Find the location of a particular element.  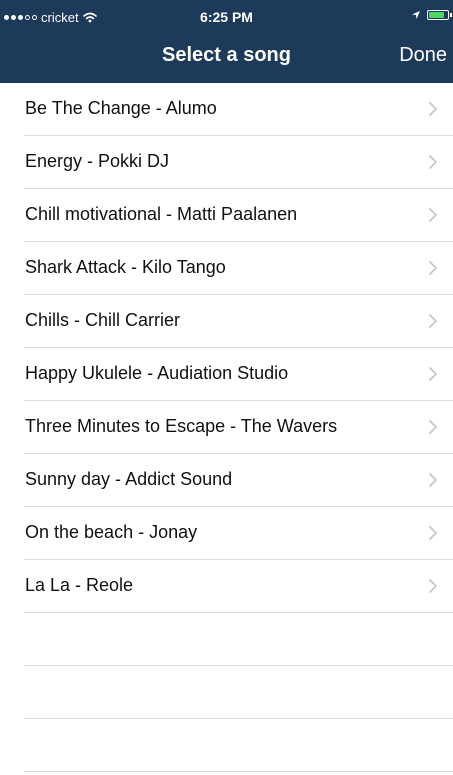

song-label: Chill motivational - Matti Paalanen is located at coordinates (161, 214).